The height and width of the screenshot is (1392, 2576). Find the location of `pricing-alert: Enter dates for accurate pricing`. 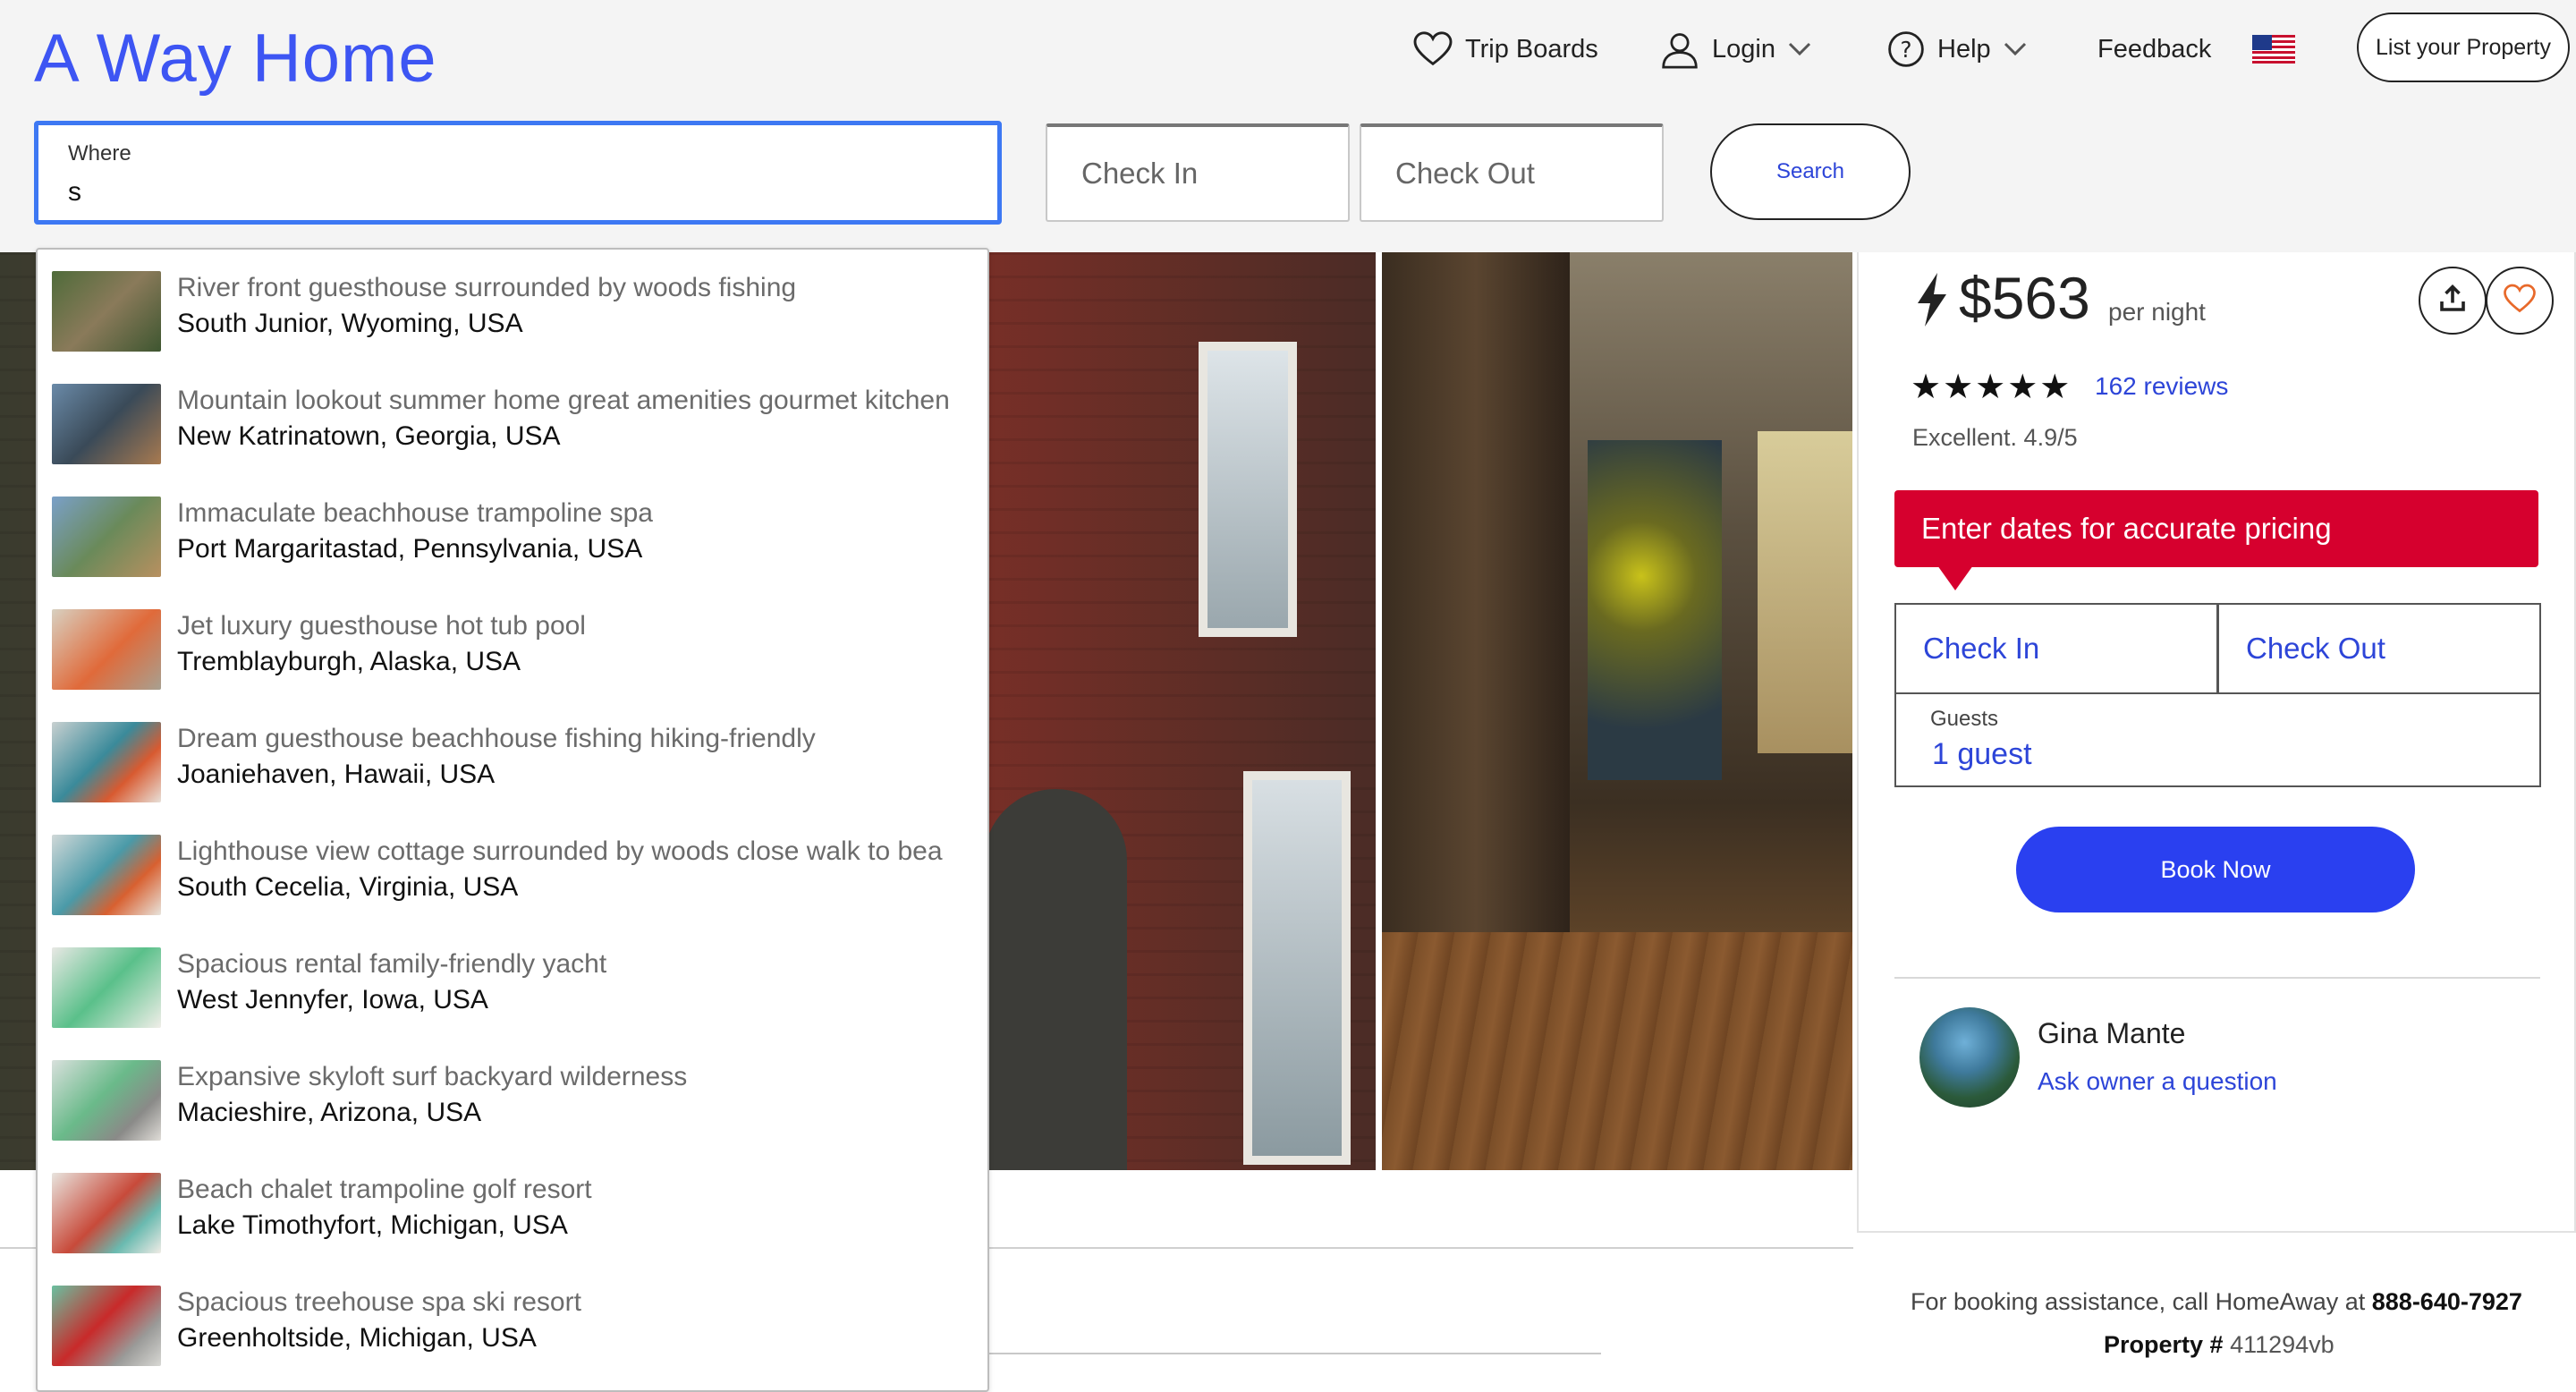

pricing-alert: Enter dates for accurate pricing is located at coordinates (2216, 528).